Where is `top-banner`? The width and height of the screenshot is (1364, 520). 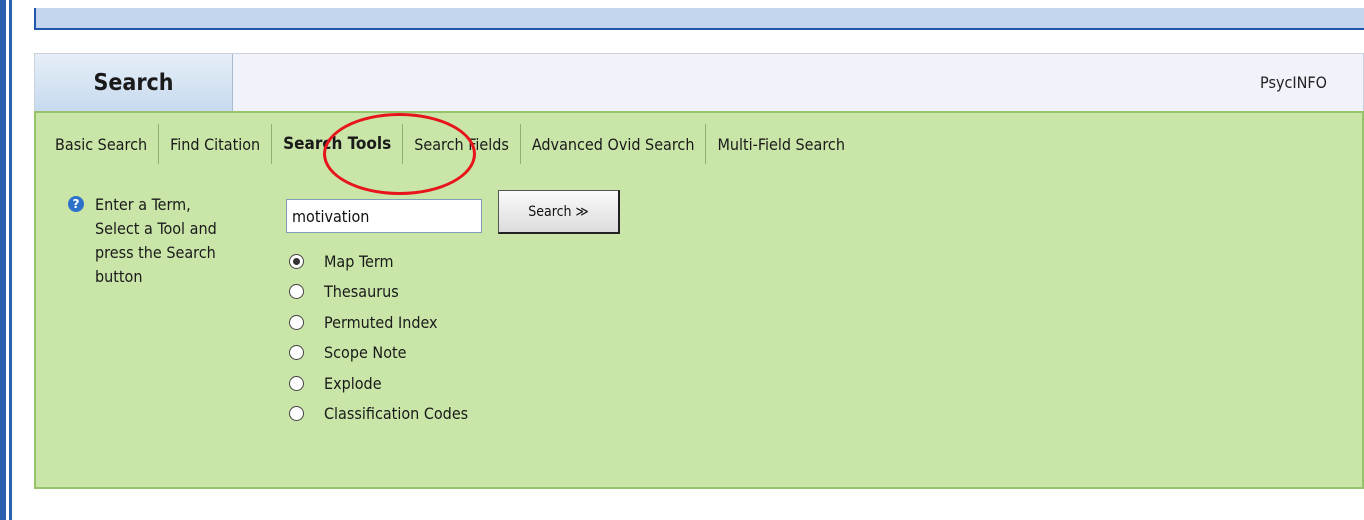
top-banner is located at coordinates (699, 19).